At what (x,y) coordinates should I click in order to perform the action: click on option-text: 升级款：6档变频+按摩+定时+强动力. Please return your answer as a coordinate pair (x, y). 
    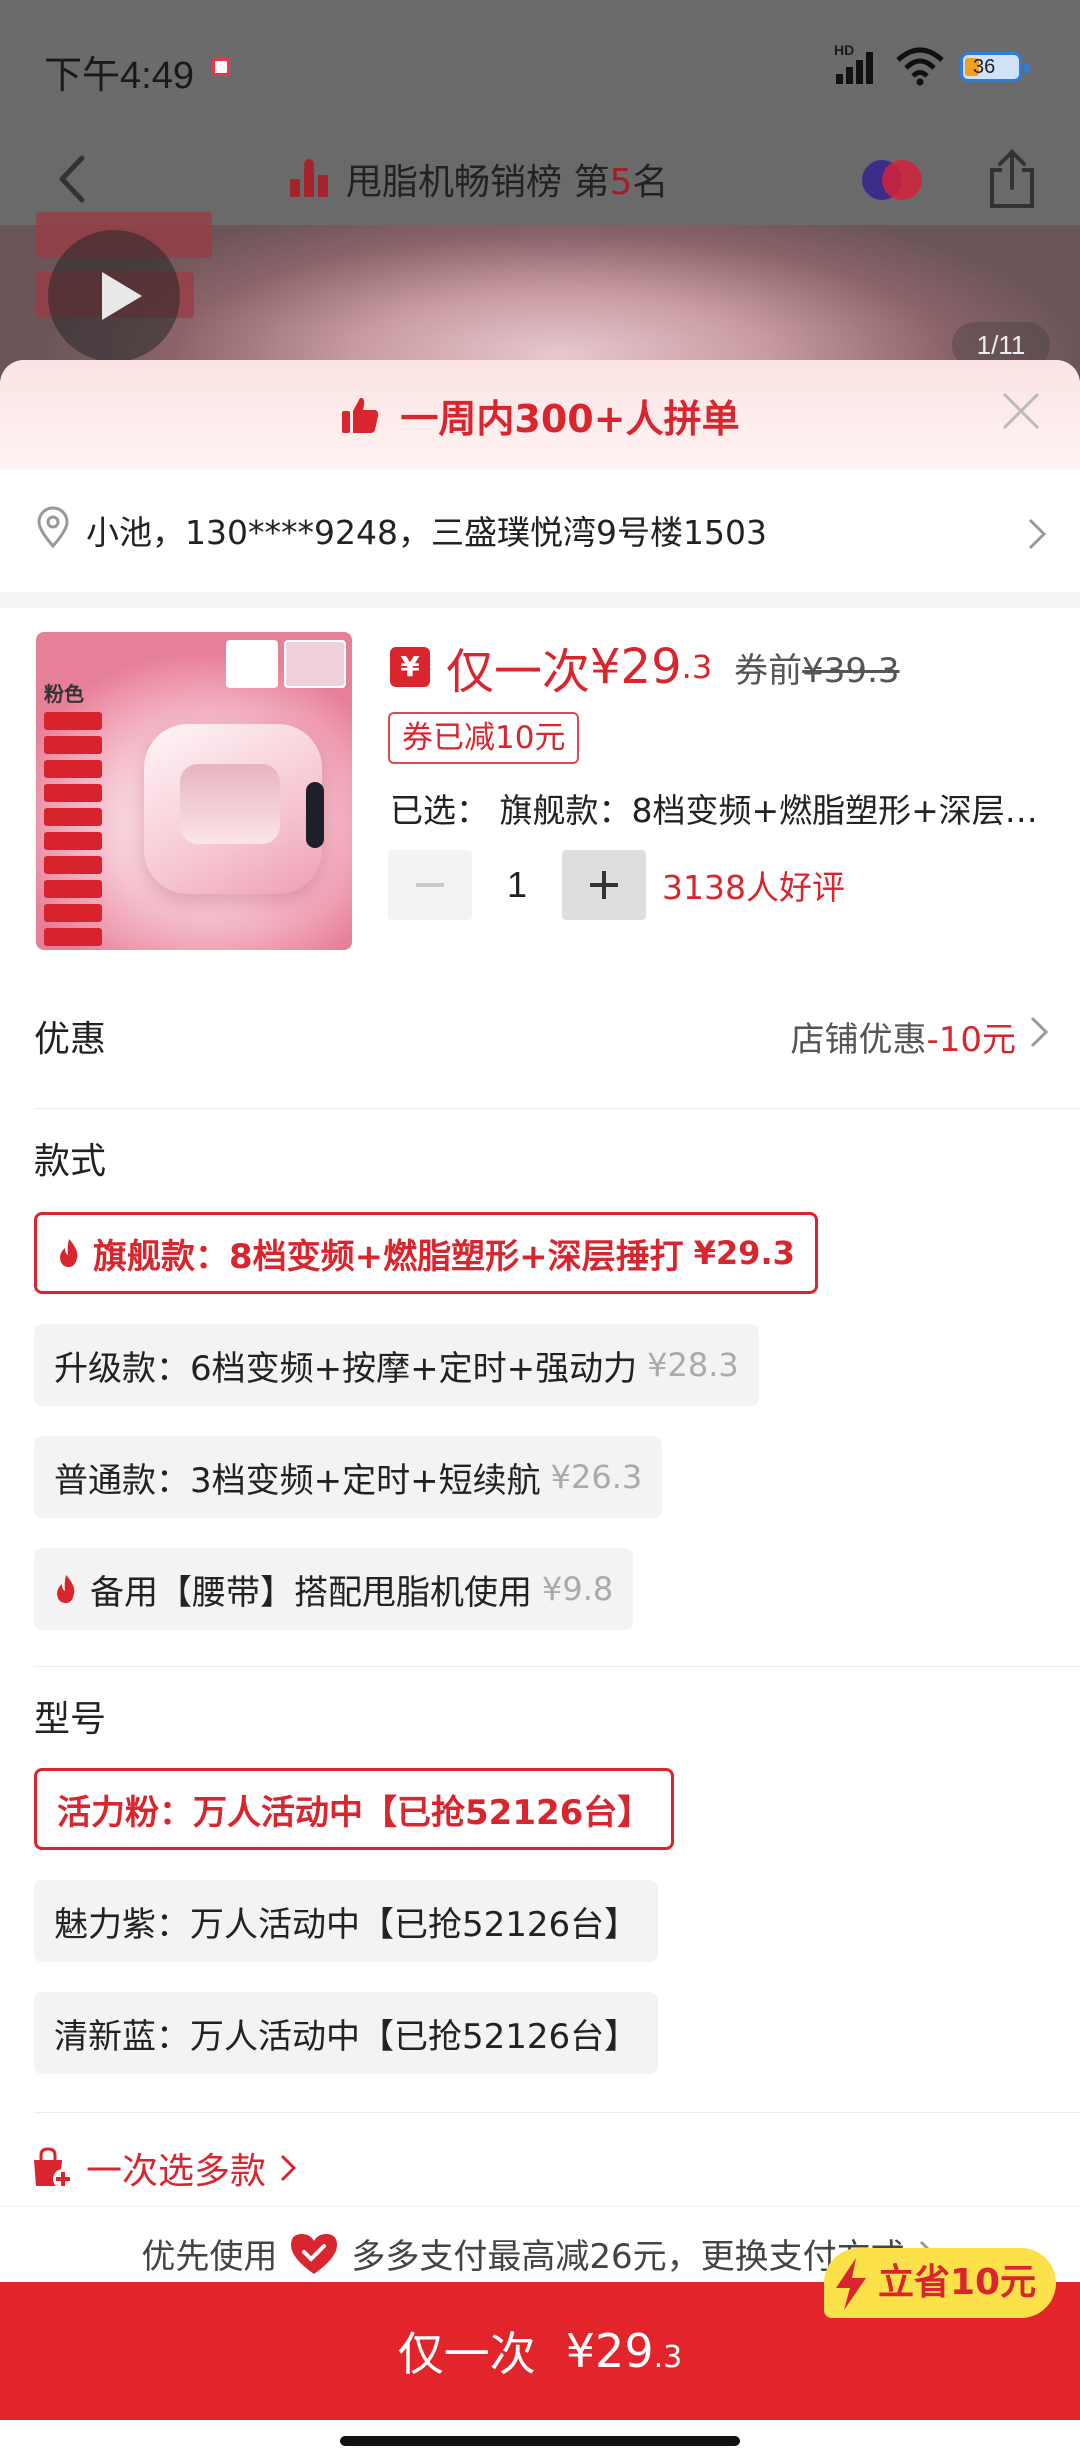
    Looking at the image, I should click on (346, 1368).